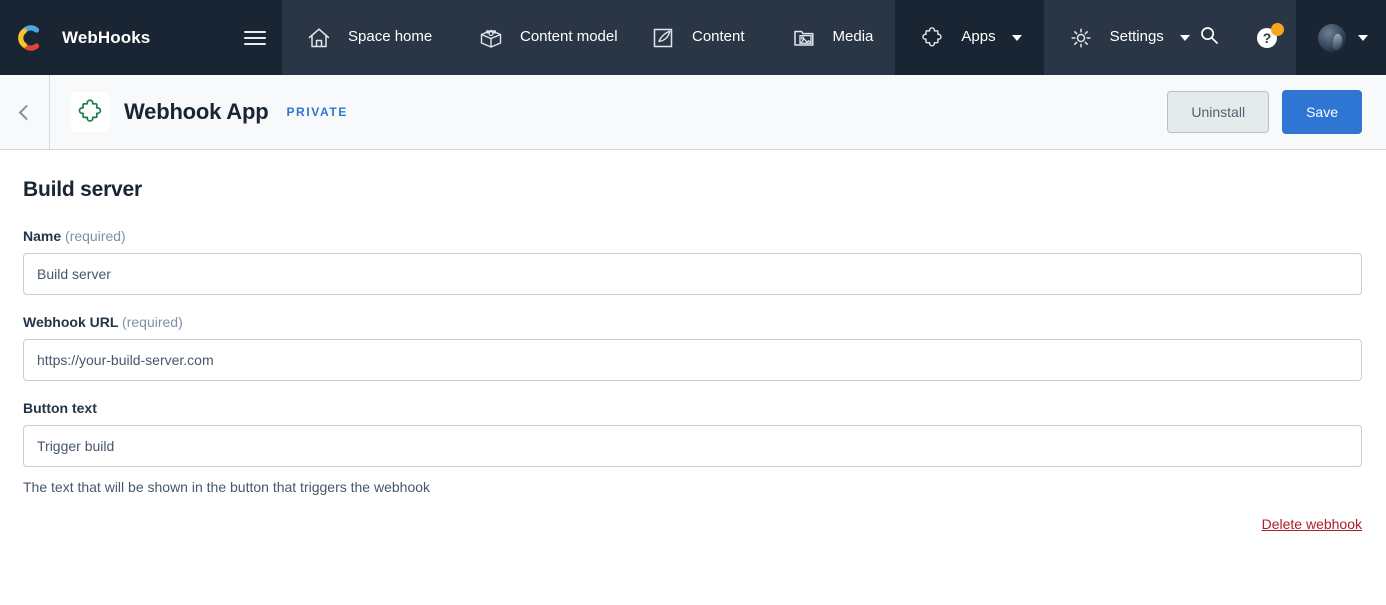  Describe the element at coordinates (853, 37) in the screenshot. I see `nav-item-label: Media` at that location.